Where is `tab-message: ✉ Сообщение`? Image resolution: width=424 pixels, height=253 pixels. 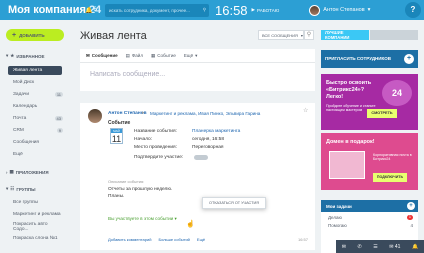 tab-message: ✉ Сообщение is located at coordinates (102, 56).